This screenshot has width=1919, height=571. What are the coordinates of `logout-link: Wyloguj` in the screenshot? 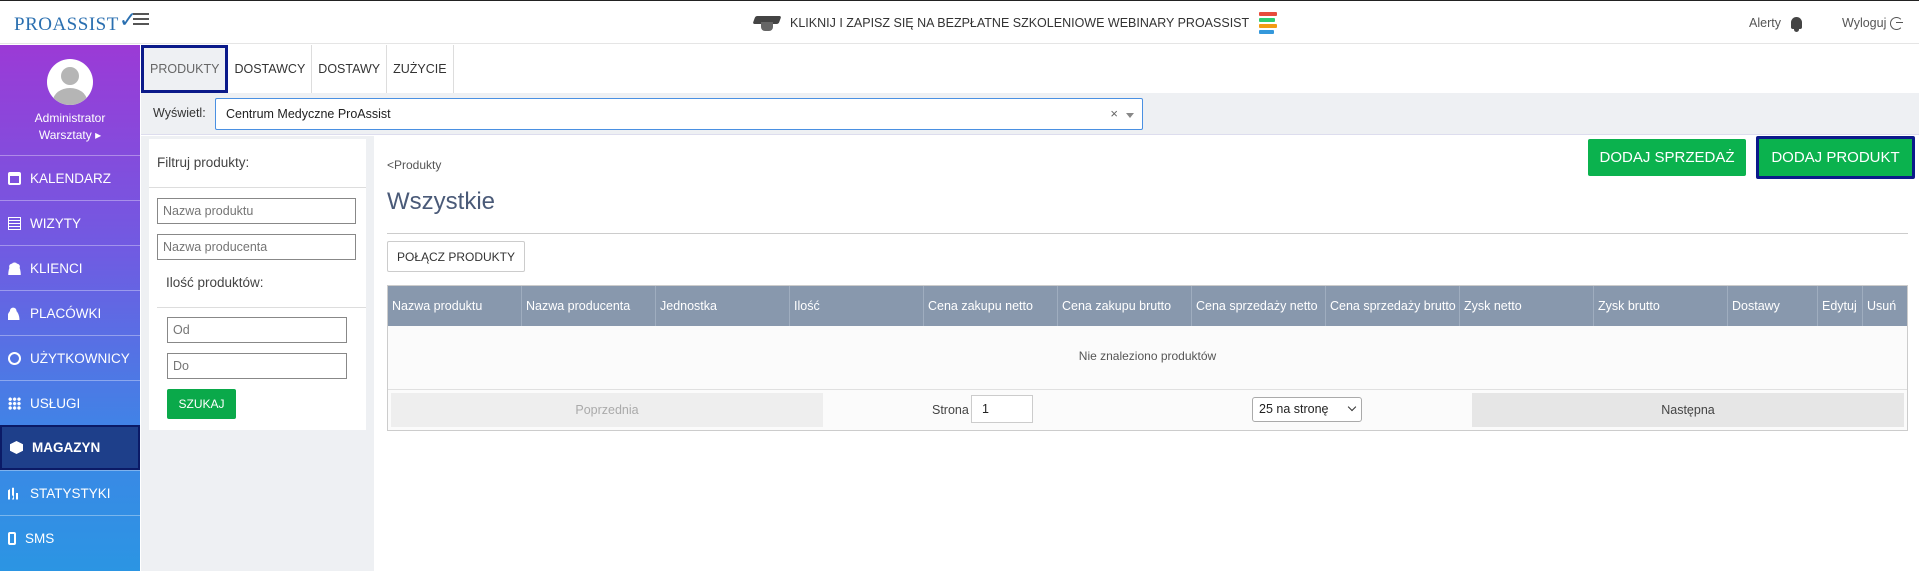 It's located at (1873, 23).